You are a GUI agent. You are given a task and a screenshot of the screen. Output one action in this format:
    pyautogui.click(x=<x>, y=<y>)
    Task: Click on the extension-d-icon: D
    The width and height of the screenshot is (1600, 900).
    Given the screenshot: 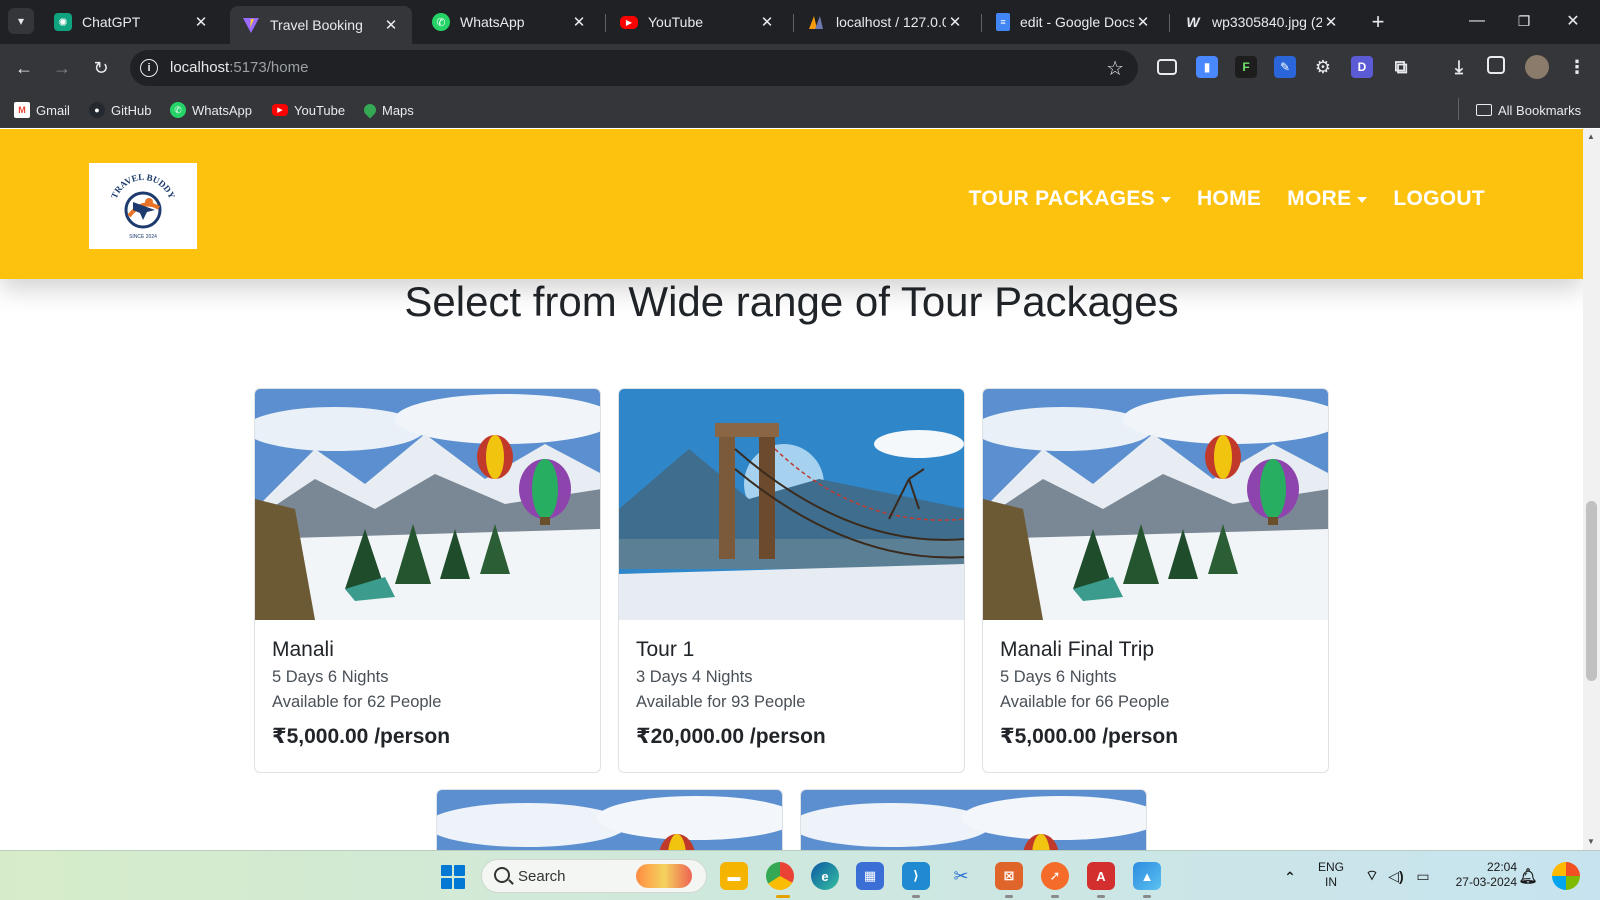 What is the action you would take?
    pyautogui.click(x=1362, y=67)
    